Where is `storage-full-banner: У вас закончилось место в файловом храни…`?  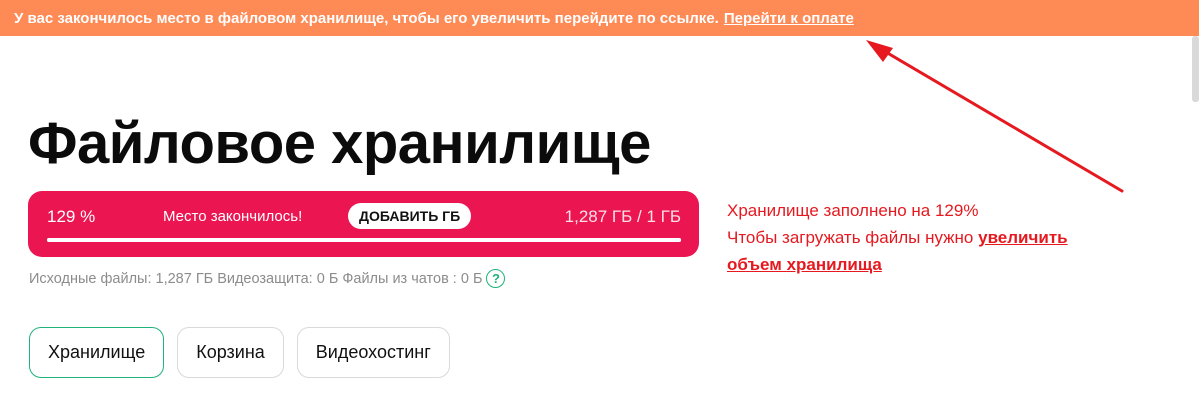 storage-full-banner: У вас закончилось место в файловом храни… is located at coordinates (599, 18).